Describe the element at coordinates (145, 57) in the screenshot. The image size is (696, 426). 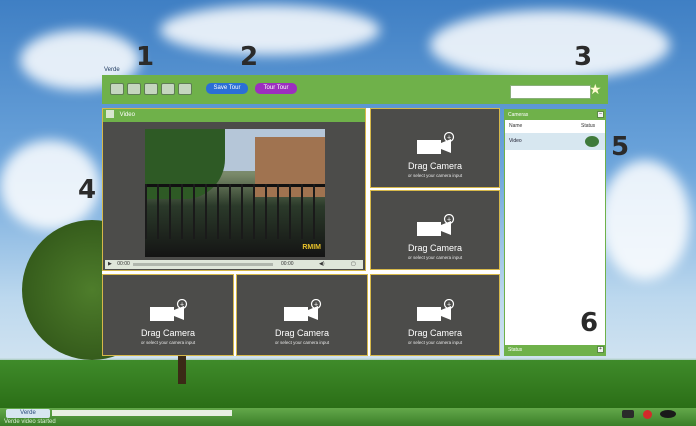
I see `callout-1: 1` at that location.